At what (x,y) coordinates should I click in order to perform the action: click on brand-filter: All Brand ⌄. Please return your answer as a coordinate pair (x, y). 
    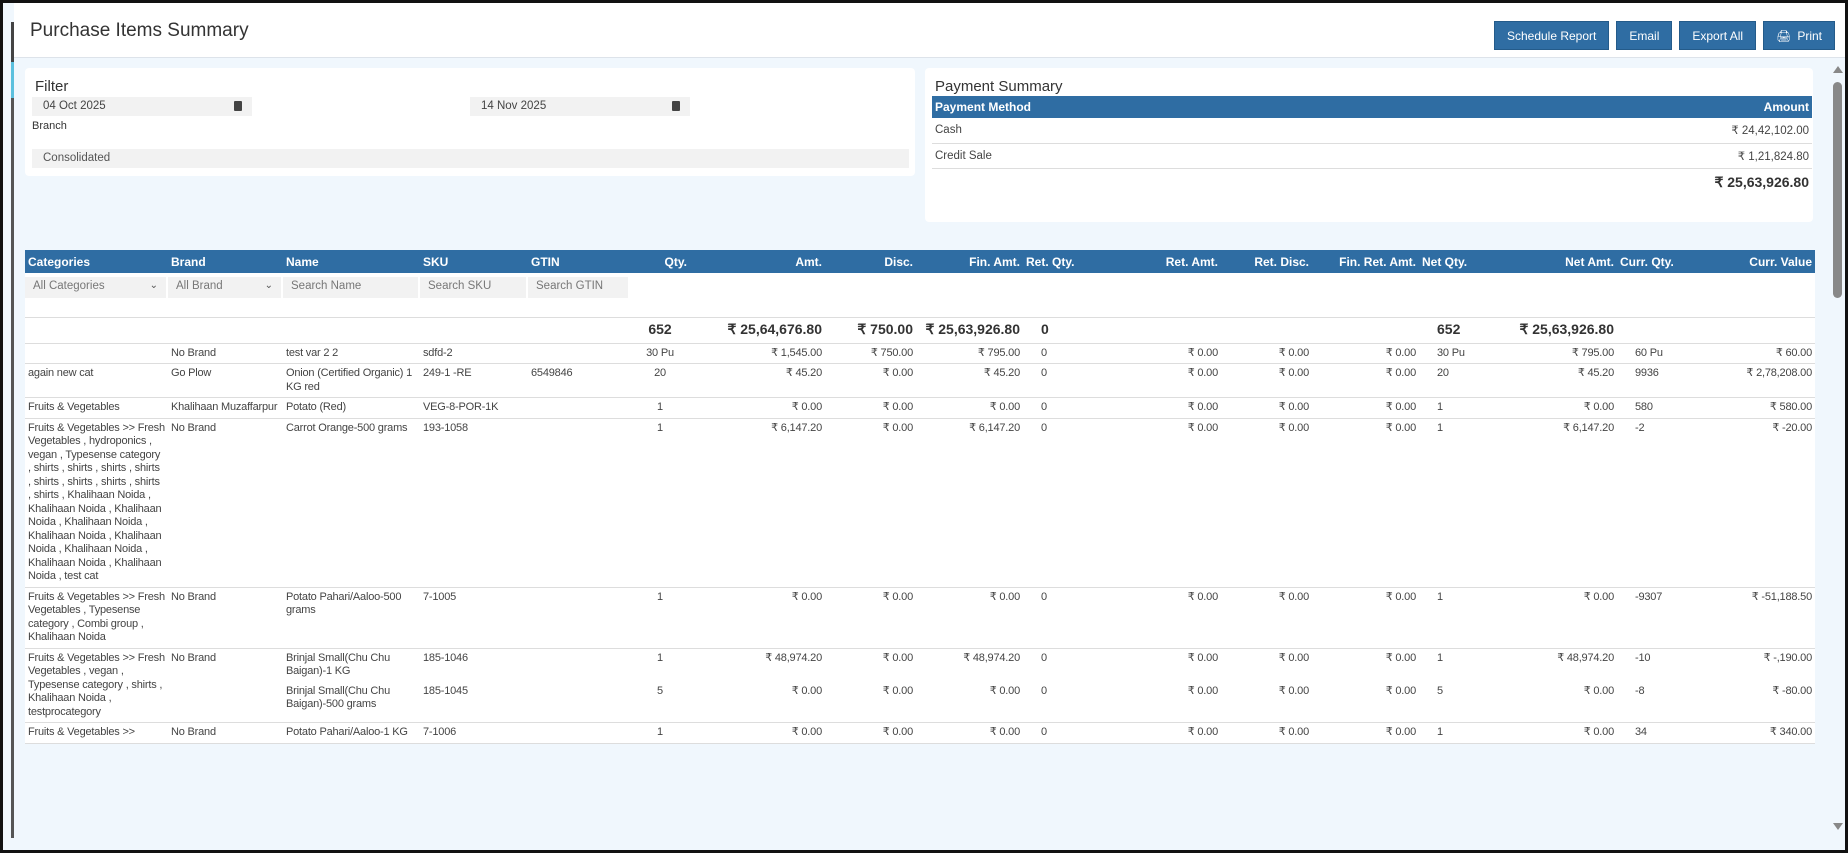
    Looking at the image, I should click on (224, 287).